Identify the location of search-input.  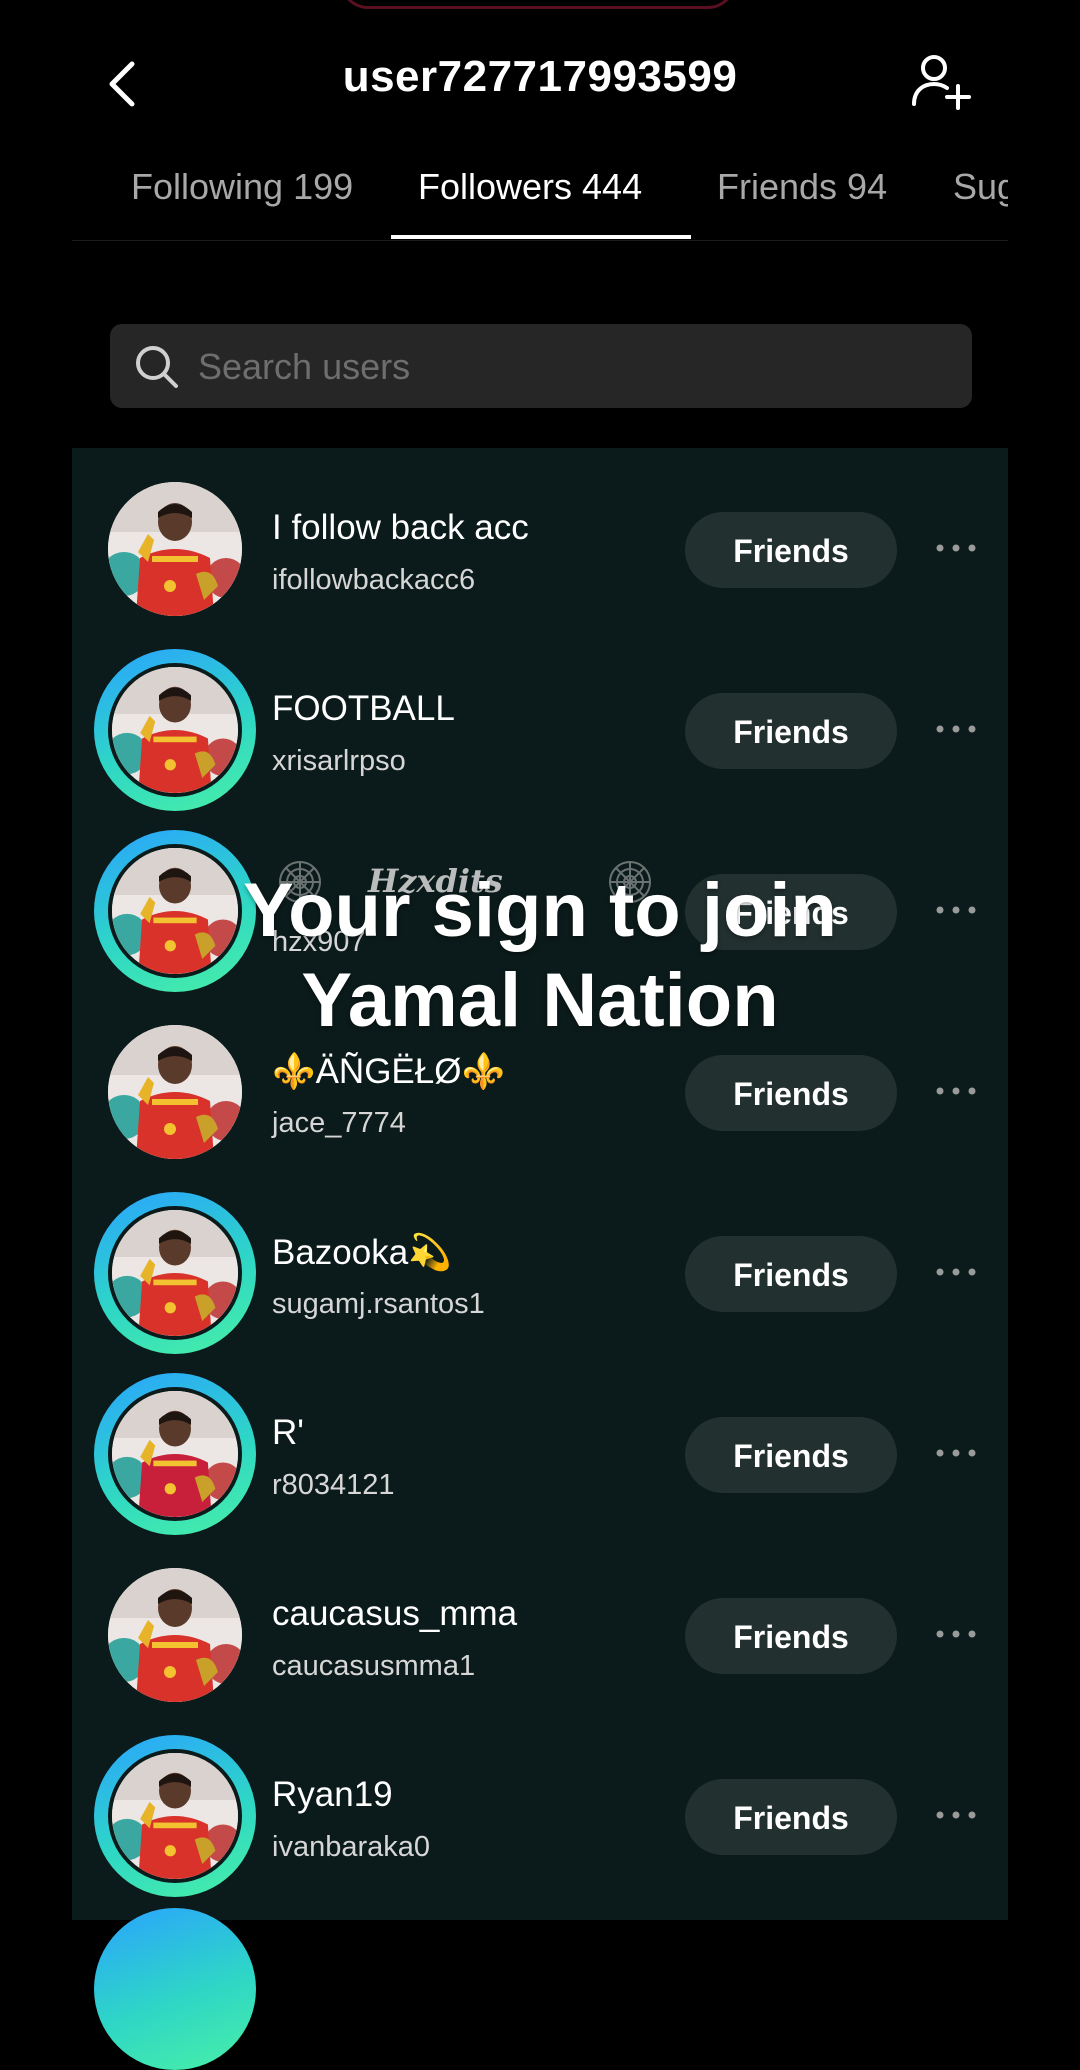
(578, 367).